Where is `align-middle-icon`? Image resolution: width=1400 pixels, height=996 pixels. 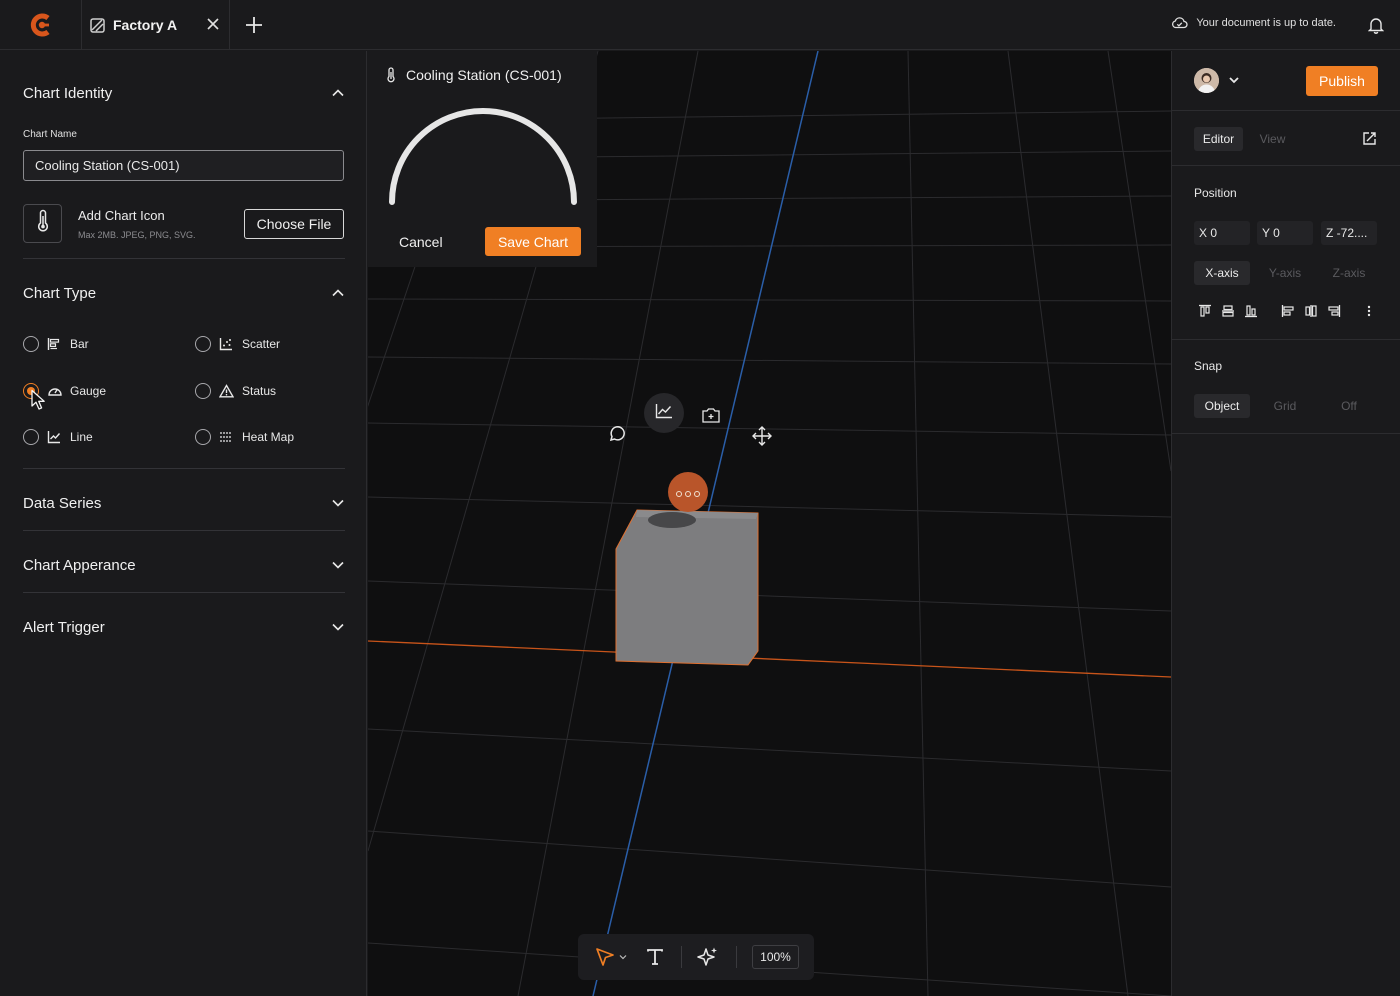 align-middle-icon is located at coordinates (1228, 311).